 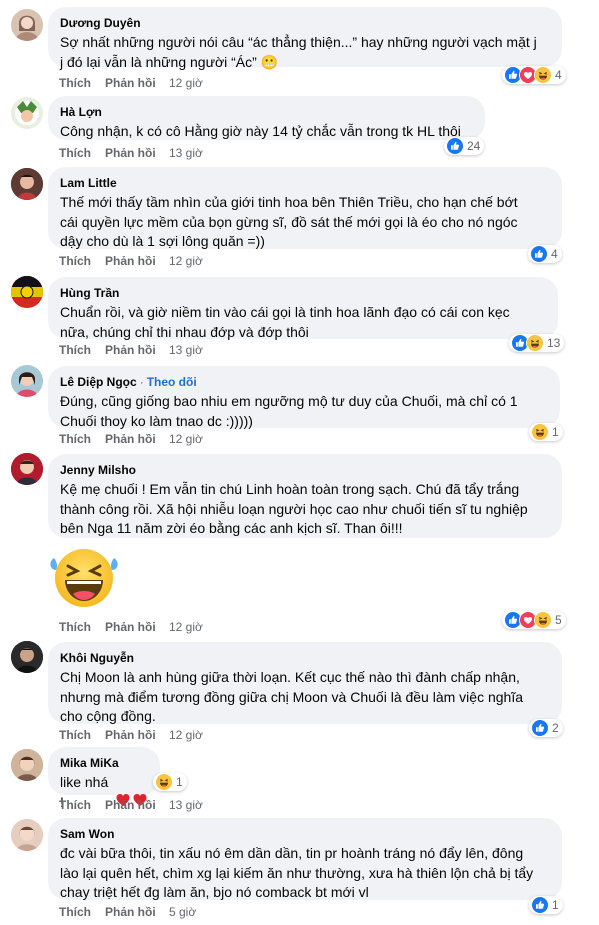 What do you see at coordinates (98, 382) in the screenshot?
I see `commenter-name: Lê Diệp Ngọc` at bounding box center [98, 382].